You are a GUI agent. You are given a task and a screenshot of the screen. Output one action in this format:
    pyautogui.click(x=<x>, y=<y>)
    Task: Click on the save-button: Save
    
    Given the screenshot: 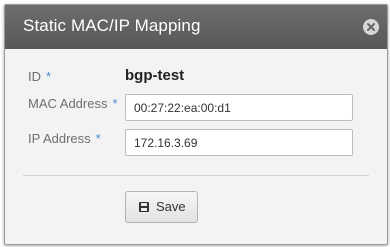 What is the action you would take?
    pyautogui.click(x=161, y=207)
    